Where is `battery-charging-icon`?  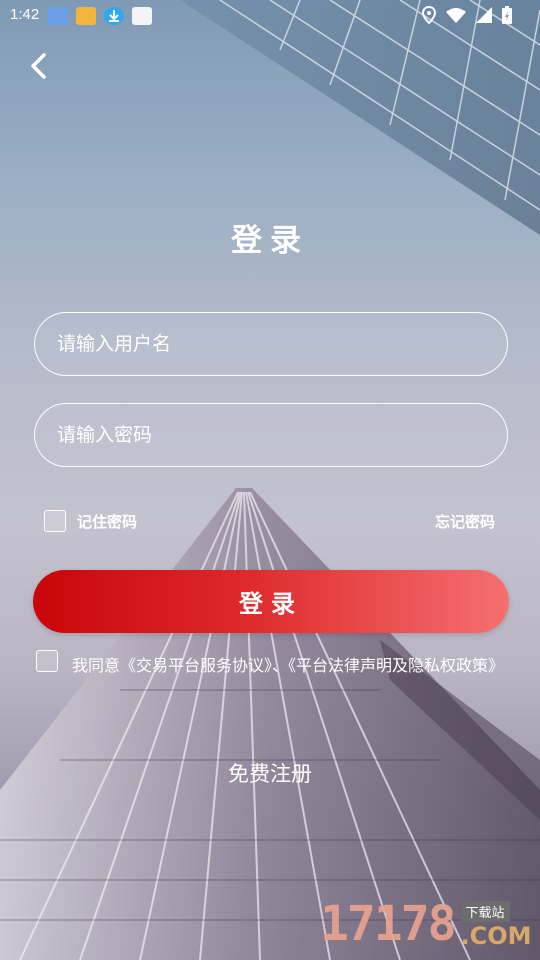 battery-charging-icon is located at coordinates (507, 15).